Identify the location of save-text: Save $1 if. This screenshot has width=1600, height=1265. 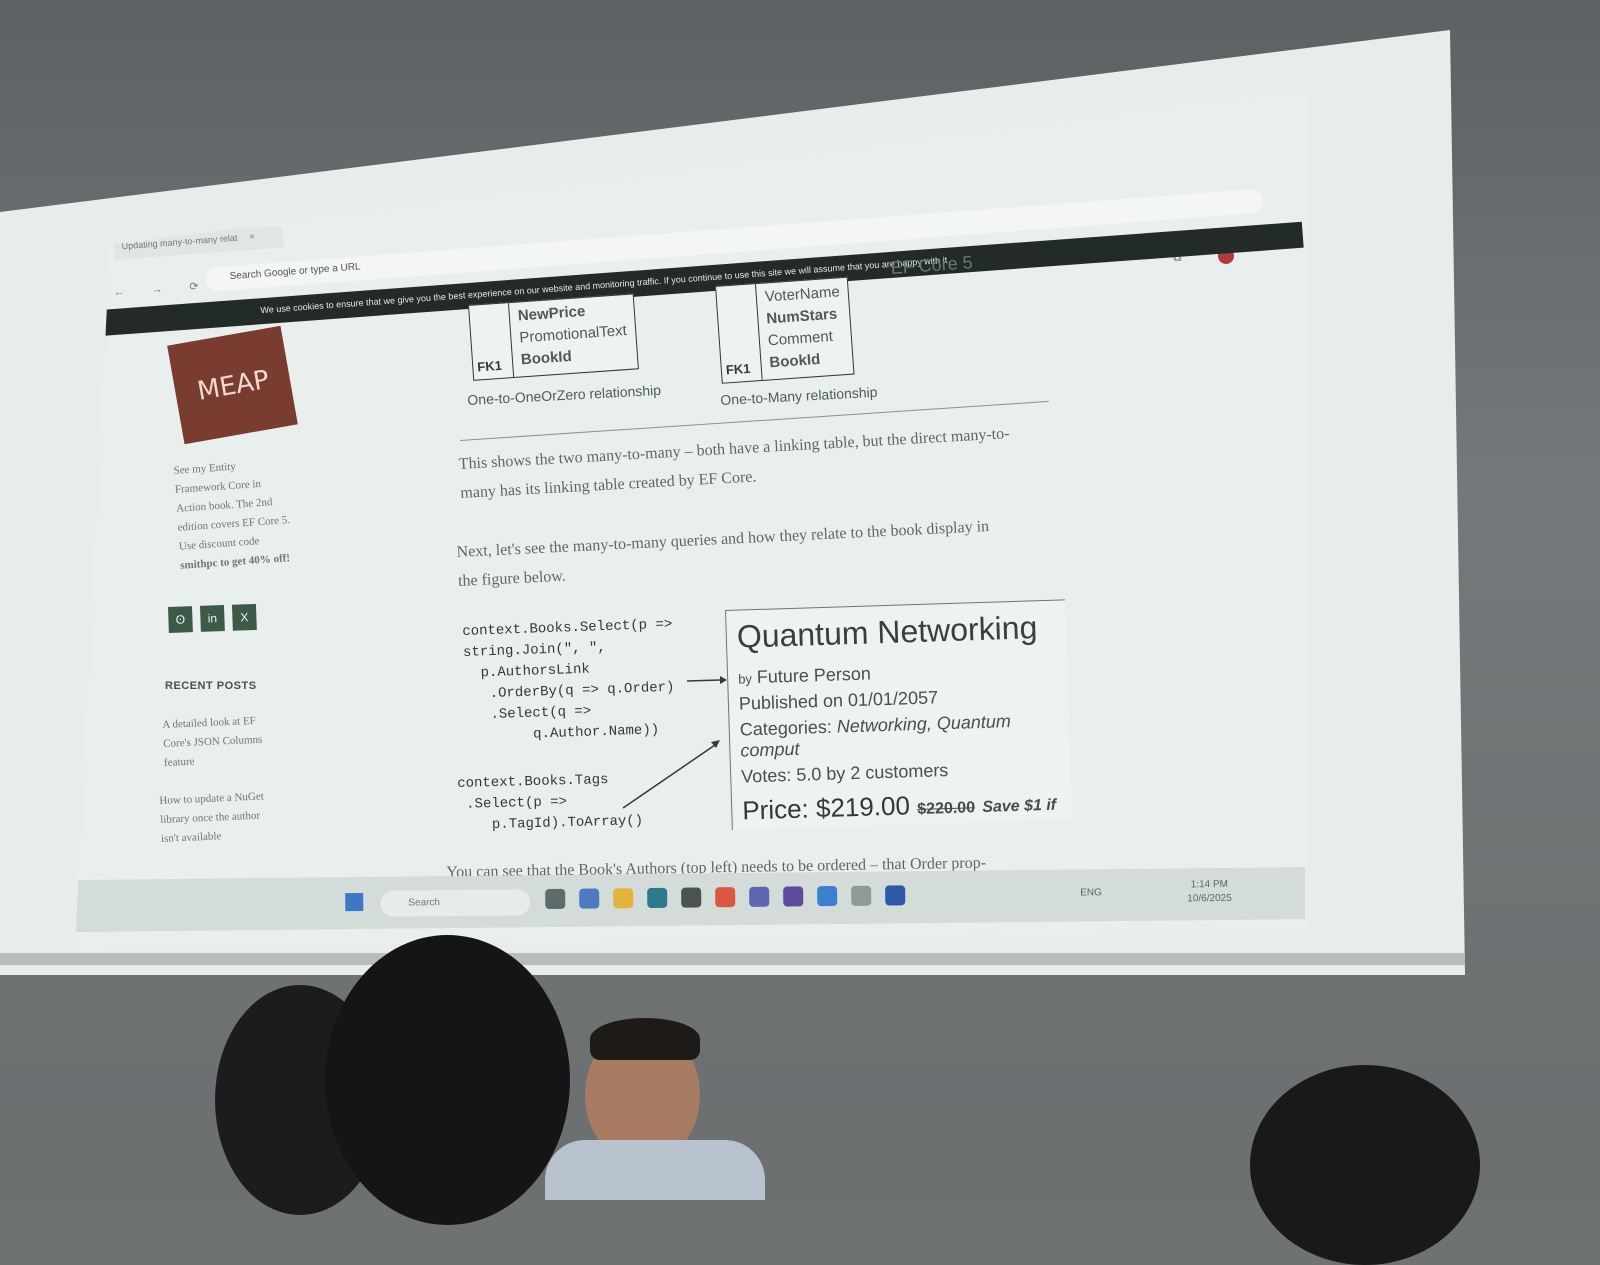
(1019, 806).